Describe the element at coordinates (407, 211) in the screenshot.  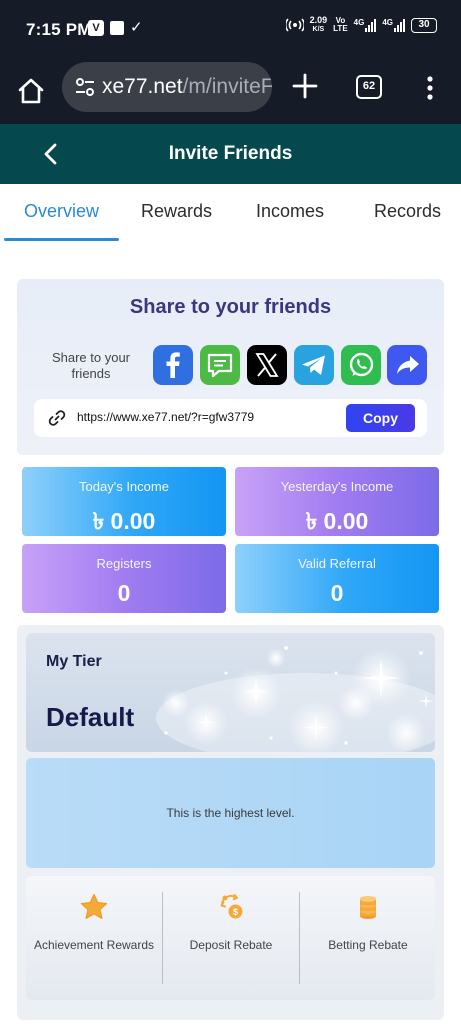
I see `tab-records: Records` at that location.